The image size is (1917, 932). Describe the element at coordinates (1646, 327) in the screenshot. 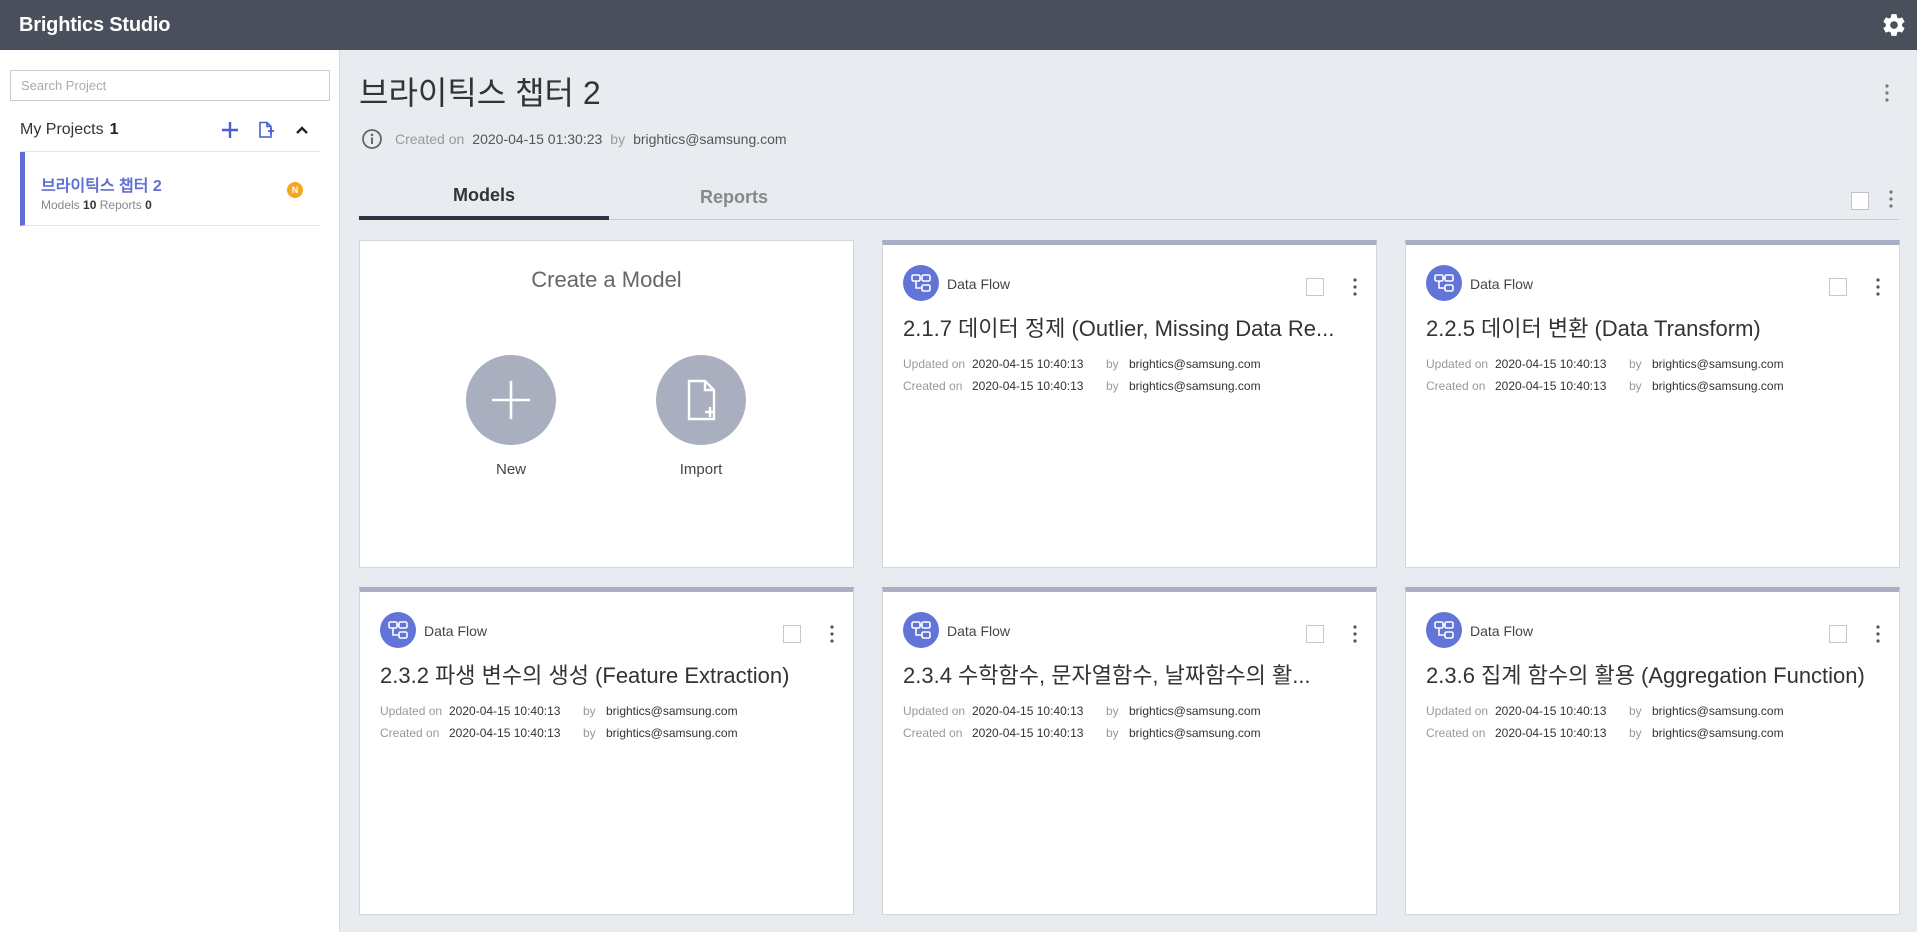

I see `model-title: 2.2.5 데이터 변환 (Data Transform)` at that location.